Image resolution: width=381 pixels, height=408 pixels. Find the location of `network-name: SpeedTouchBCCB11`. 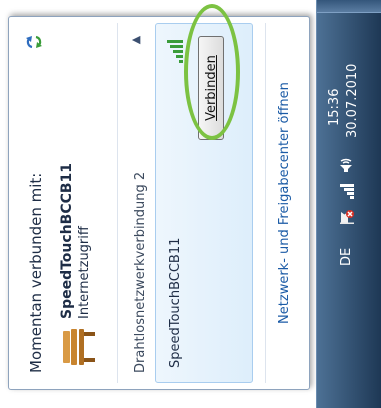

network-name: SpeedTouchBCCB11 is located at coordinates (175, 302).